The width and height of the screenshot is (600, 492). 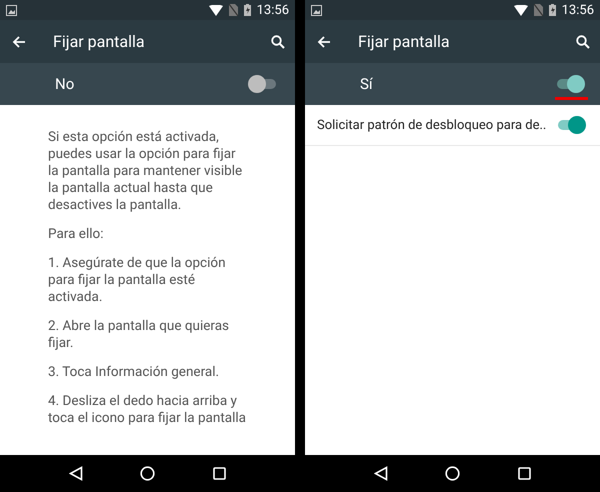 What do you see at coordinates (146, 171) in the screenshot?
I see `description-paragraph: Si esta opción está activada, puedes usar la opción para fijar la pantalla para mantener visible la pantalla actual hasta que desactives la pantalla.` at bounding box center [146, 171].